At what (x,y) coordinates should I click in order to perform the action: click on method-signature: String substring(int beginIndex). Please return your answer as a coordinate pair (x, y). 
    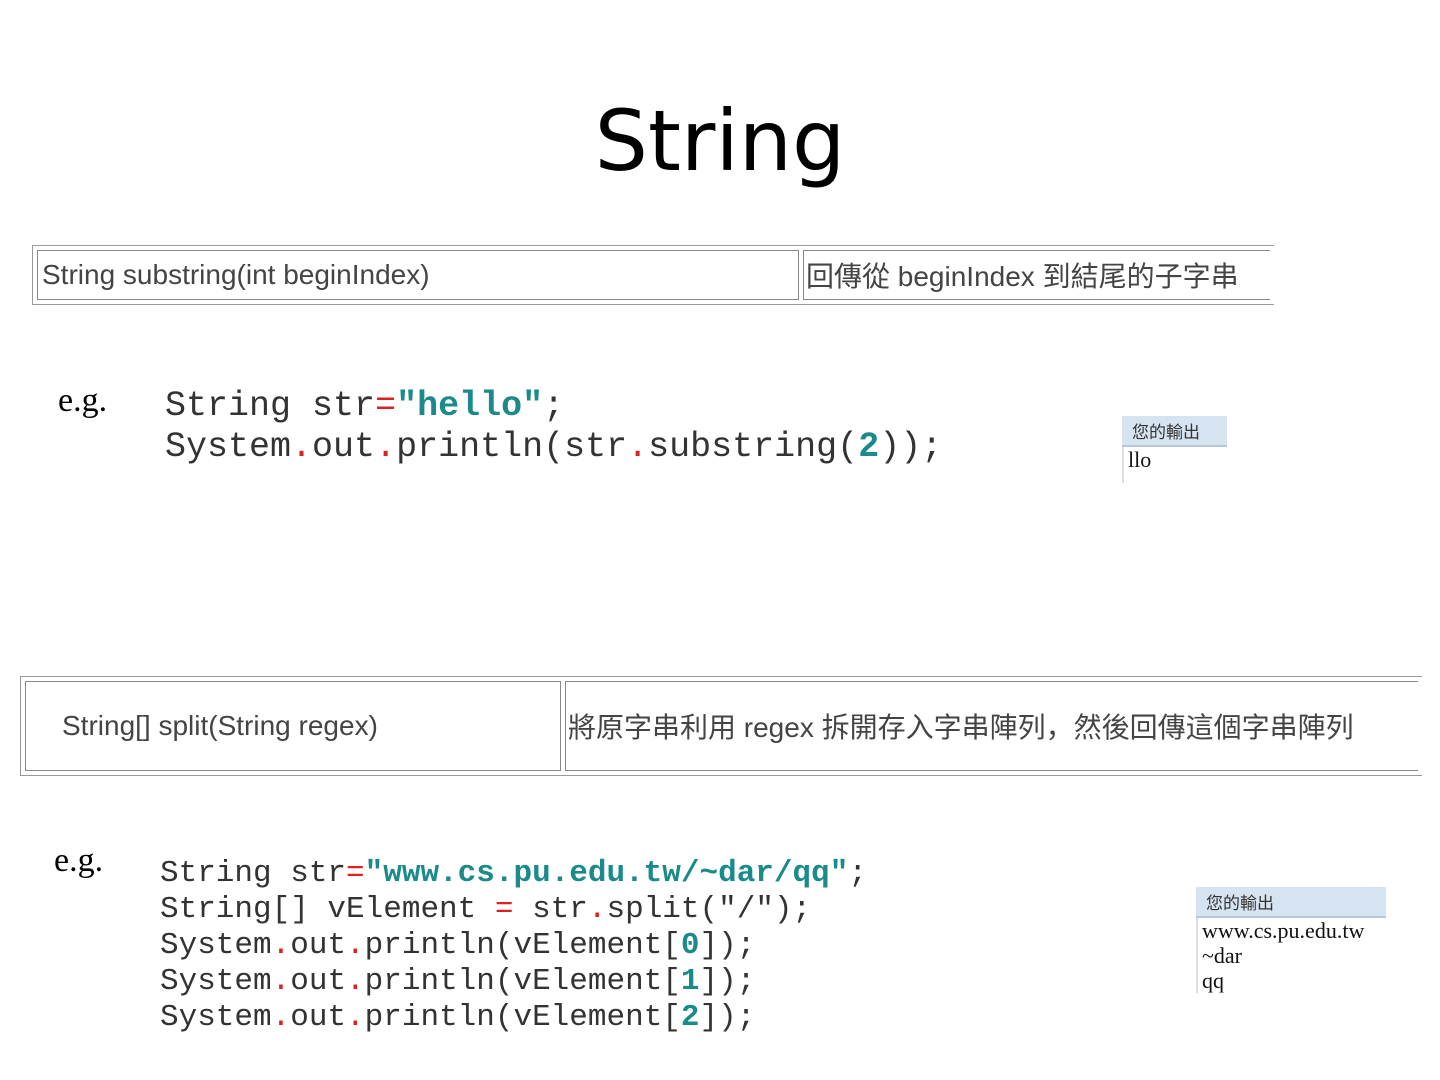
    Looking at the image, I should click on (418, 275).